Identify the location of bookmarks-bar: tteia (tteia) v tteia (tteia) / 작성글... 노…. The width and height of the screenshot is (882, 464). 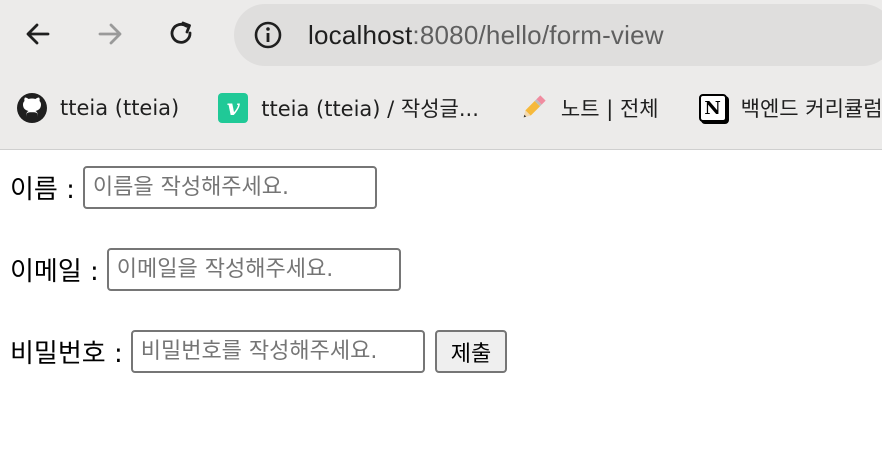
(441, 108).